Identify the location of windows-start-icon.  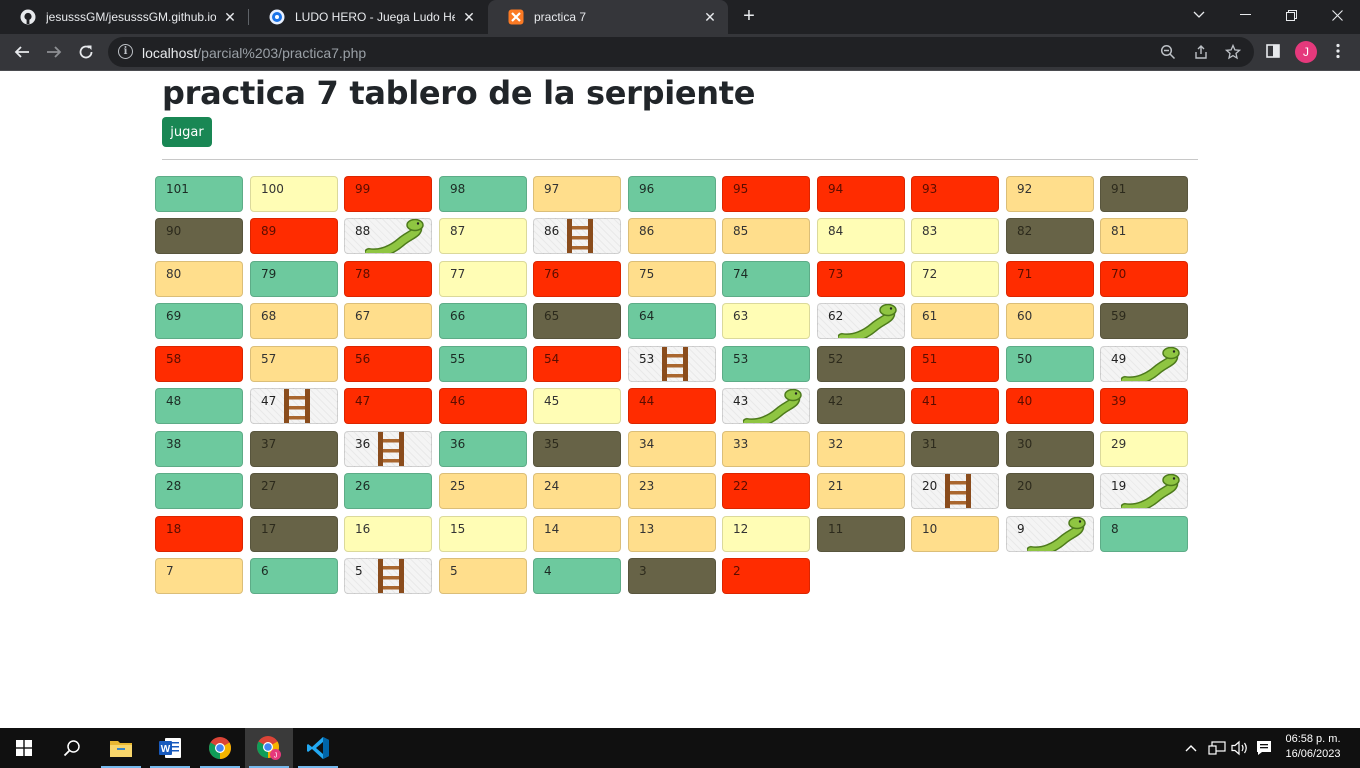
(24, 748).